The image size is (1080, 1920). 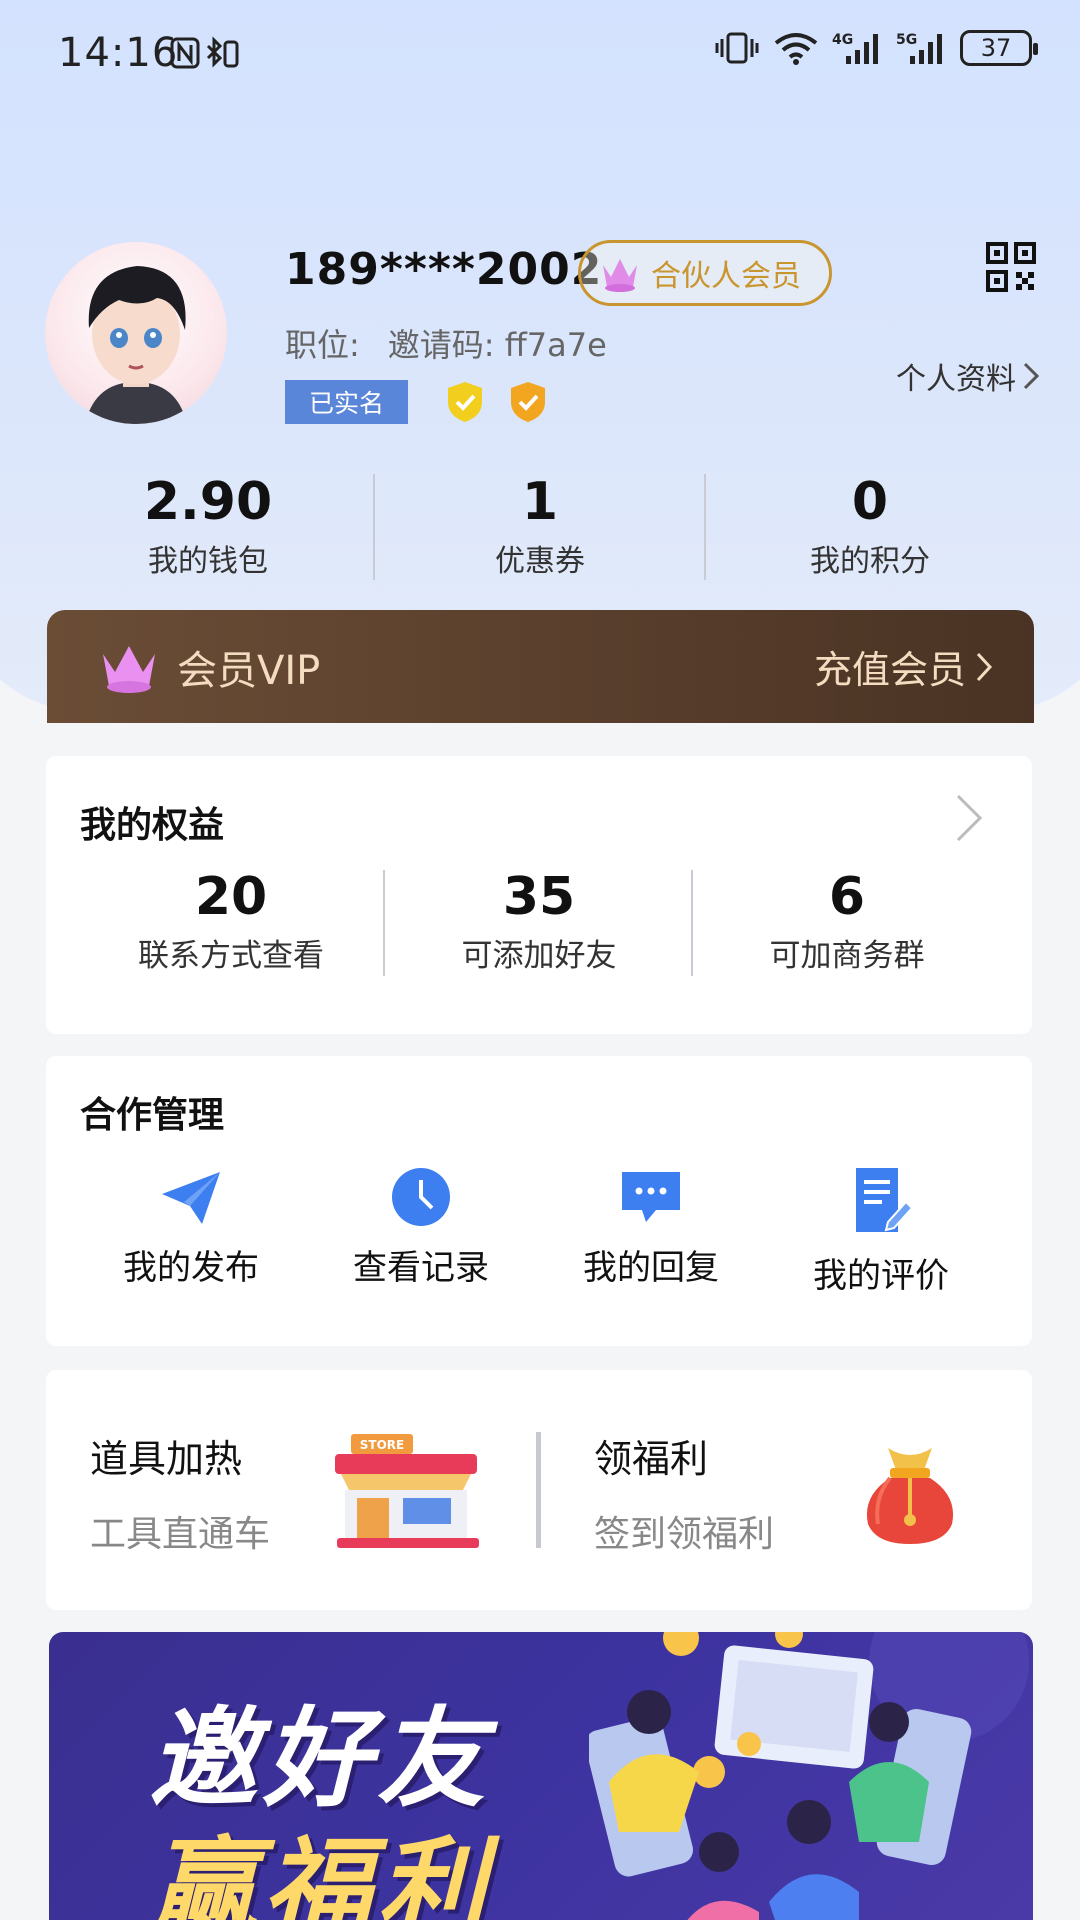 I want to click on points-label: 我的积分, so click(x=870, y=561).